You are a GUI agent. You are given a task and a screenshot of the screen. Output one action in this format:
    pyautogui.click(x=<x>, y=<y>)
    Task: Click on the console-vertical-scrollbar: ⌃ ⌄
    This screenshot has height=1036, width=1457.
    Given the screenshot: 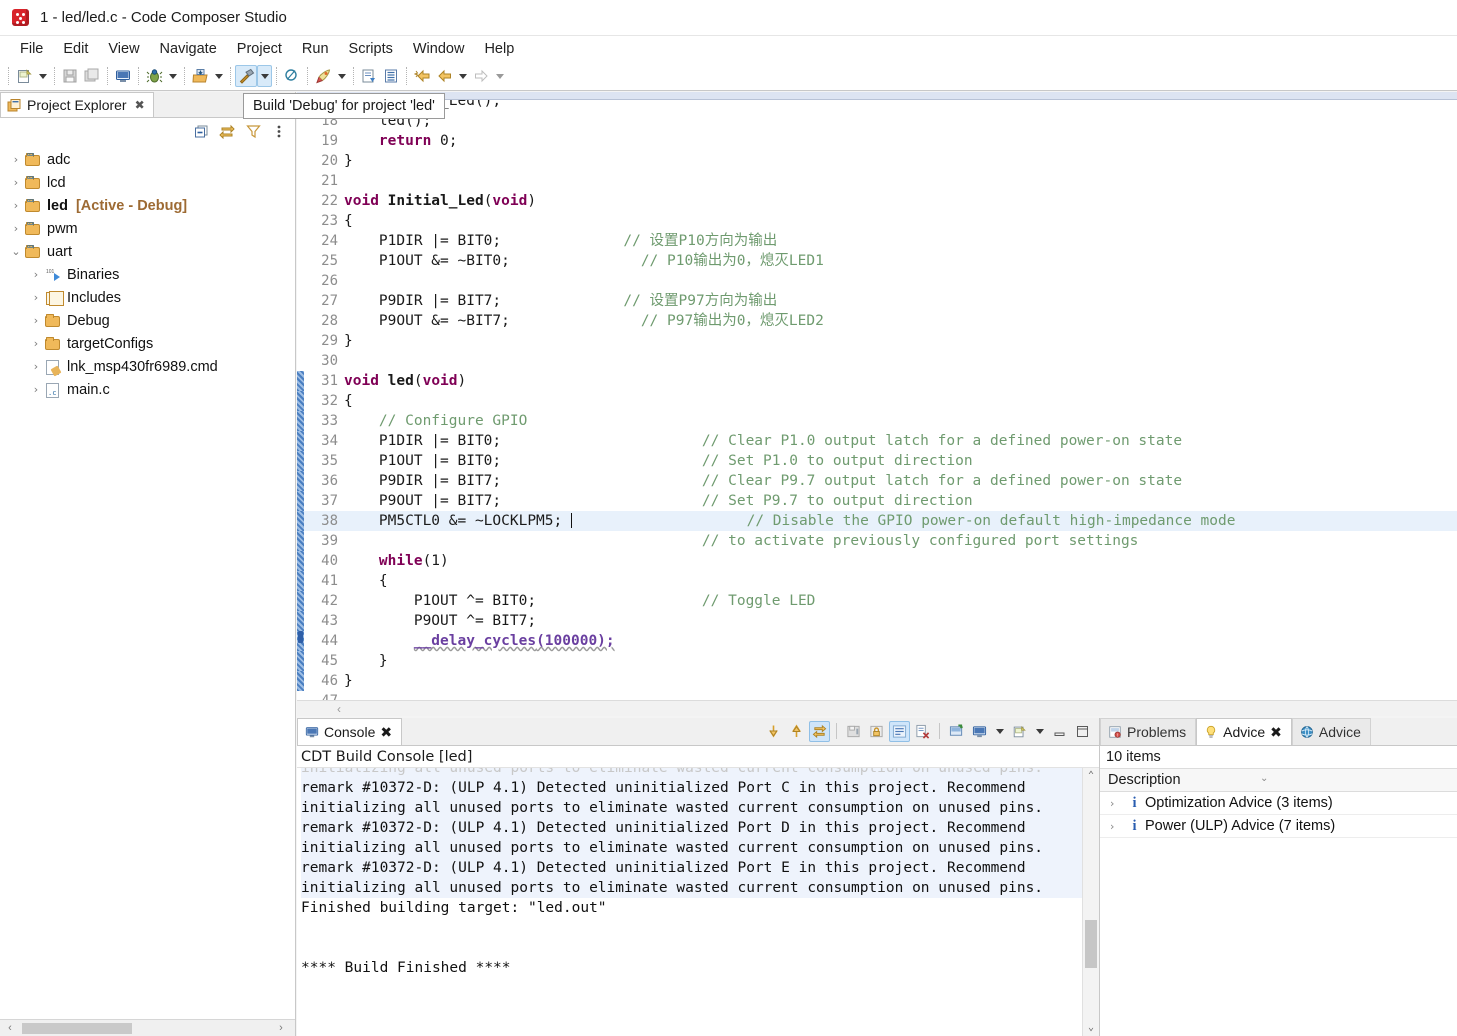 What is the action you would take?
    pyautogui.click(x=1090, y=902)
    